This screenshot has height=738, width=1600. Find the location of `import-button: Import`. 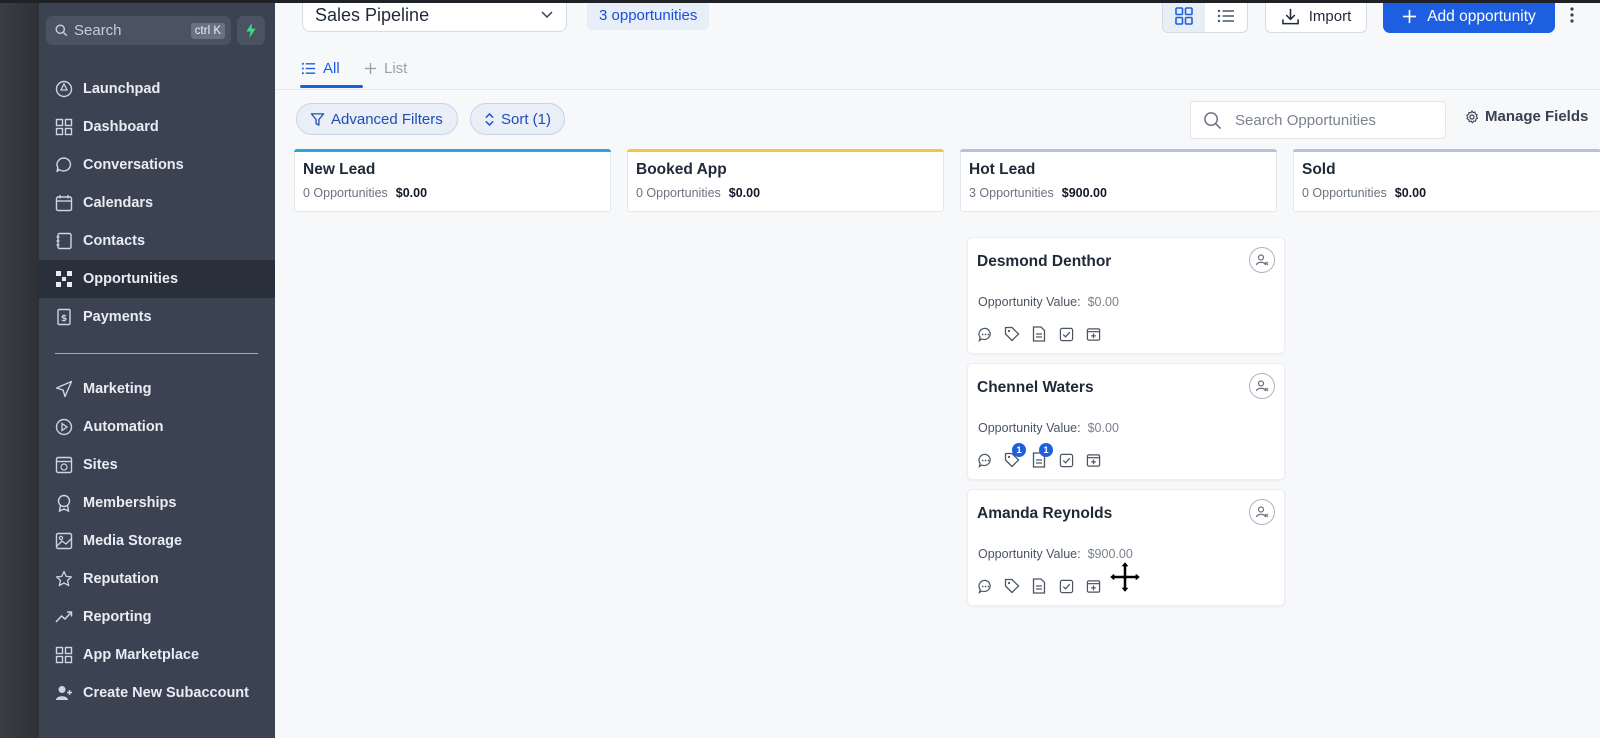

import-button: Import is located at coordinates (1316, 16).